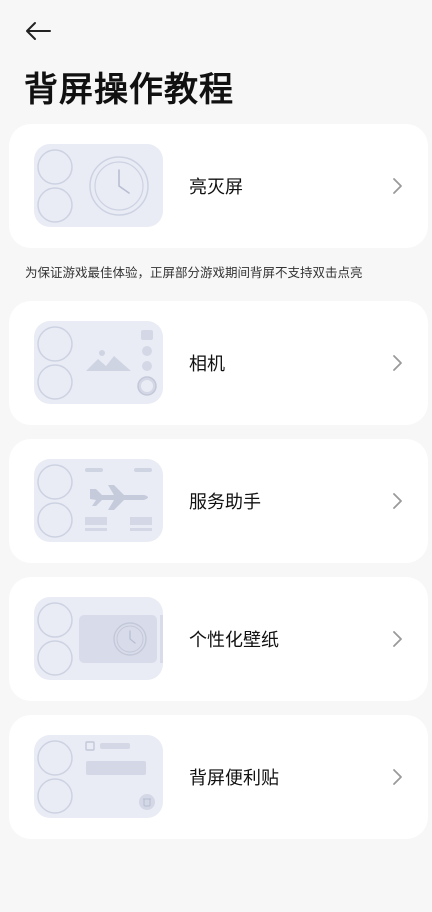  I want to click on back-arrow-icon, so click(38, 31).